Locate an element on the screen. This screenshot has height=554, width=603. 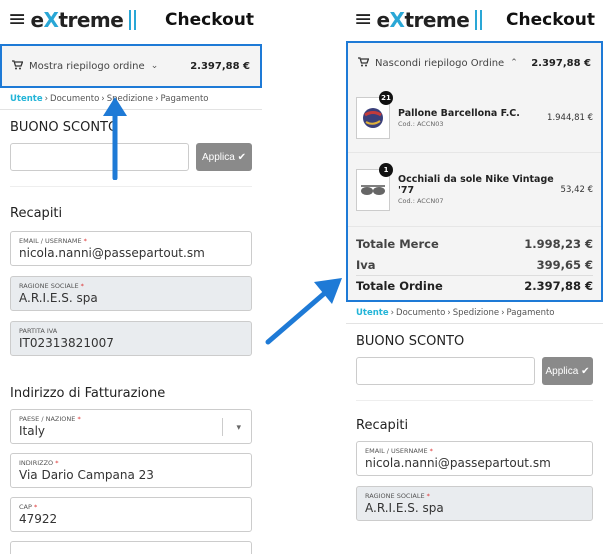
ball-icon is located at coordinates (373, 117).